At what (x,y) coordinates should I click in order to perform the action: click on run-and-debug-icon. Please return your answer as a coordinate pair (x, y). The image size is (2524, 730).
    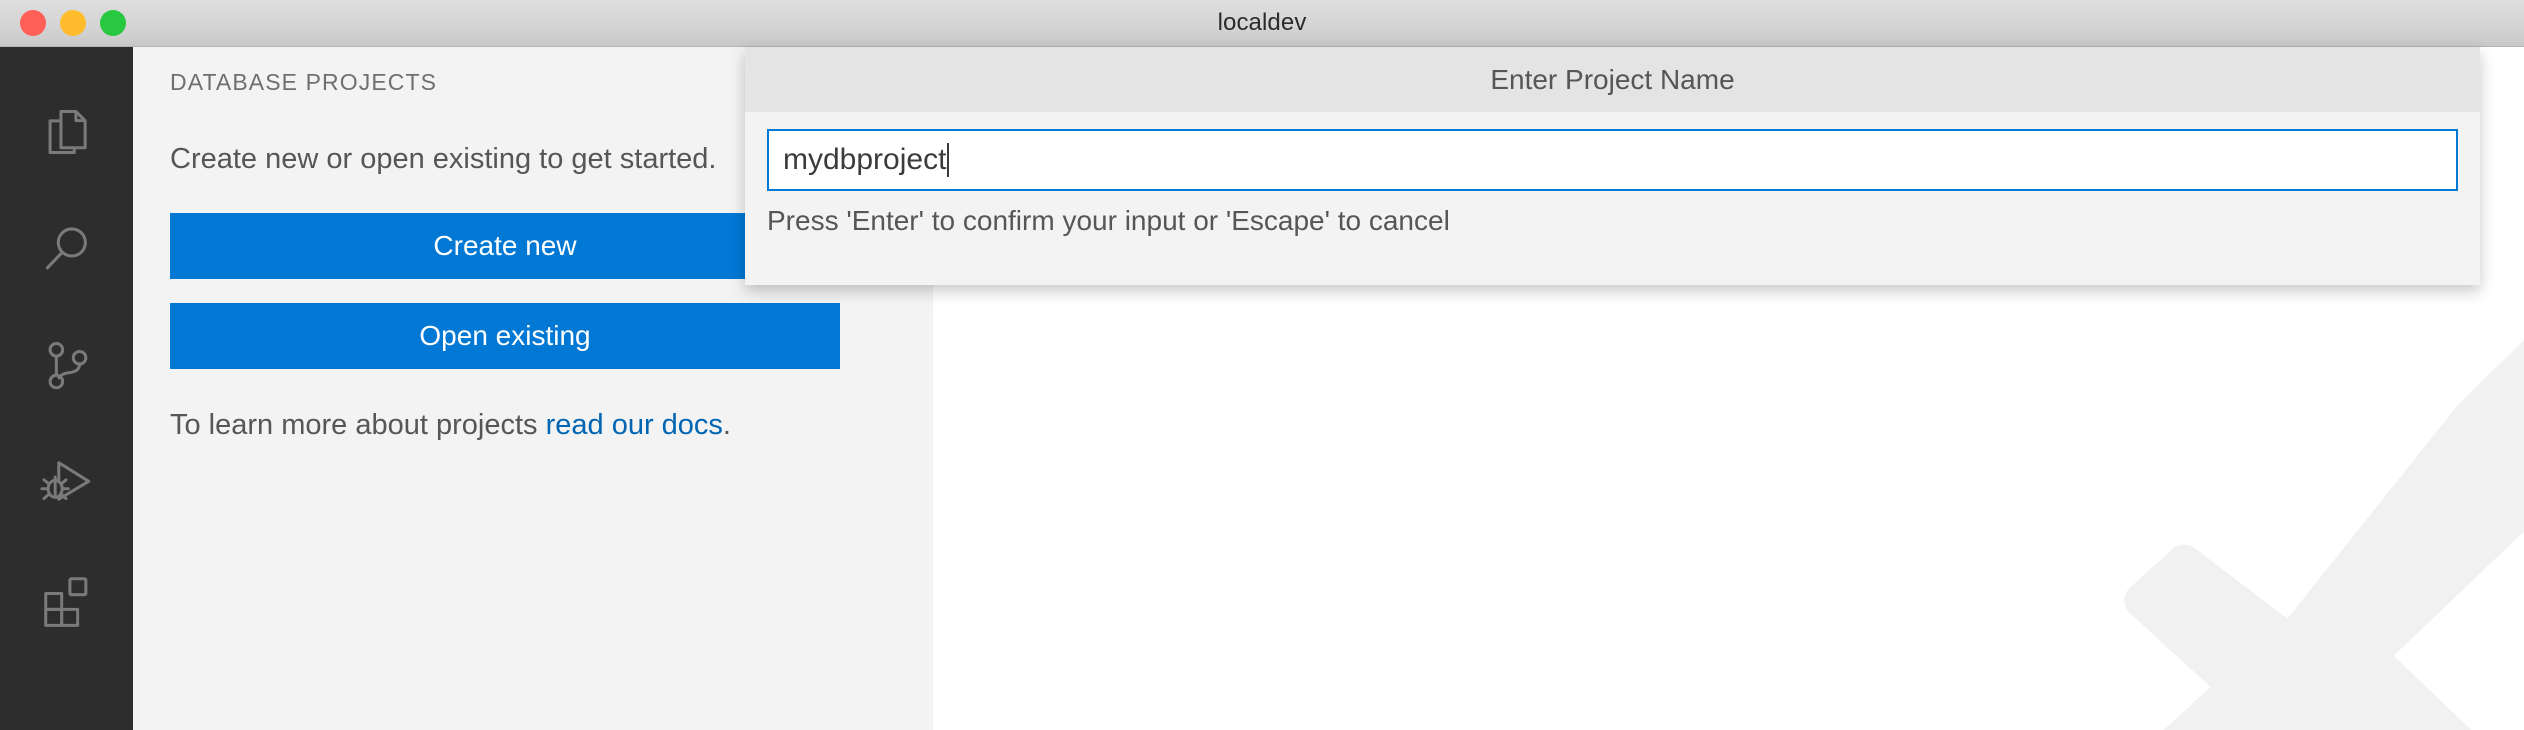
    Looking at the image, I should click on (67, 483).